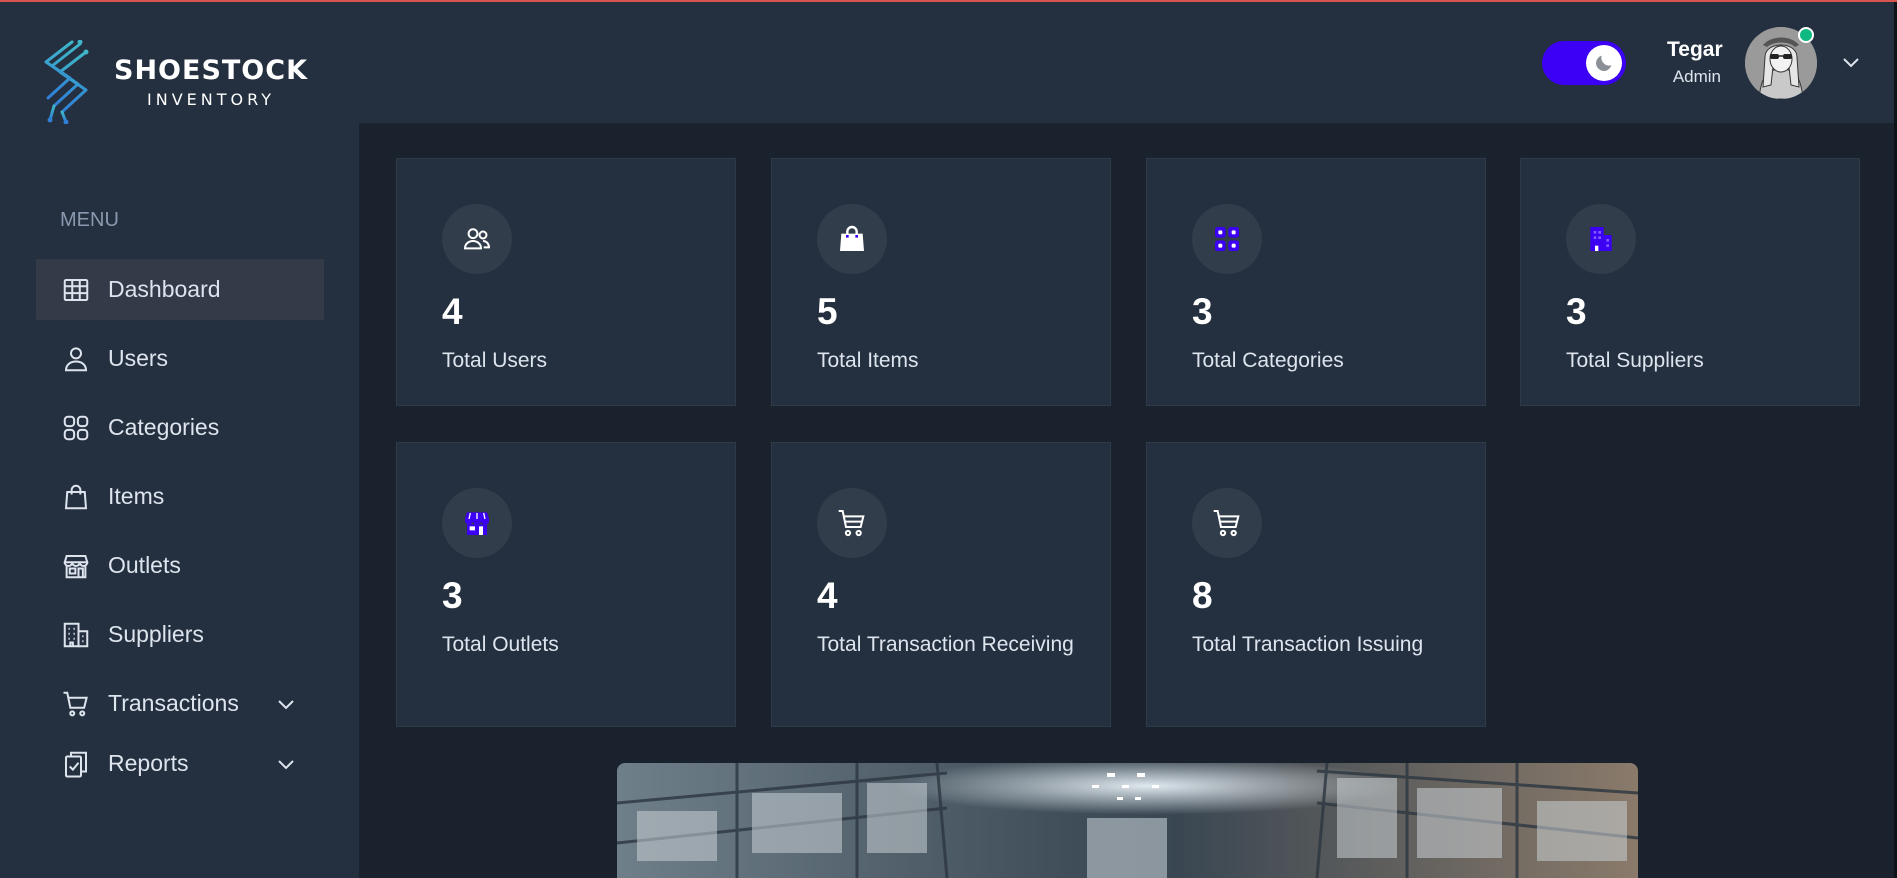 This screenshot has width=1897, height=878. I want to click on sidebar-item-outlets: Outlets, so click(180, 565).